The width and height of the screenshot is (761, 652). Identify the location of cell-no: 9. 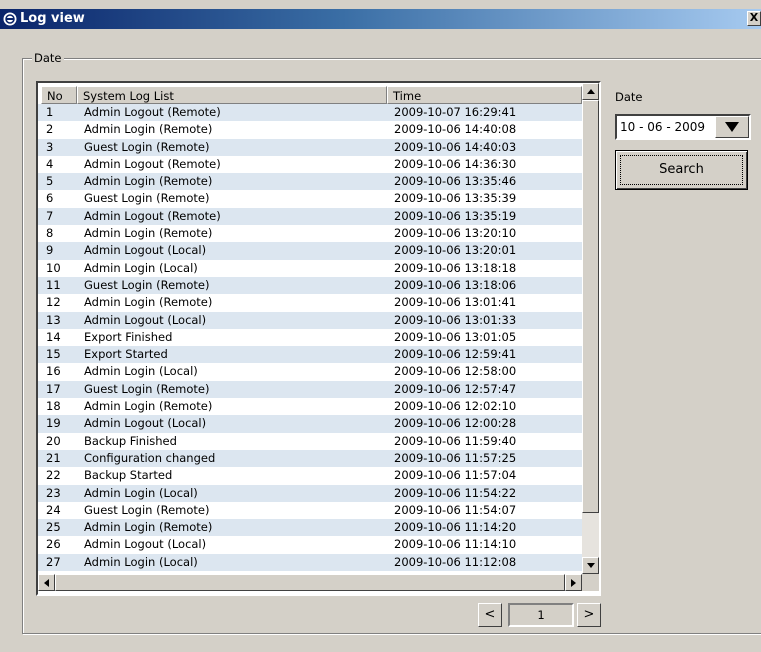
(50, 250).